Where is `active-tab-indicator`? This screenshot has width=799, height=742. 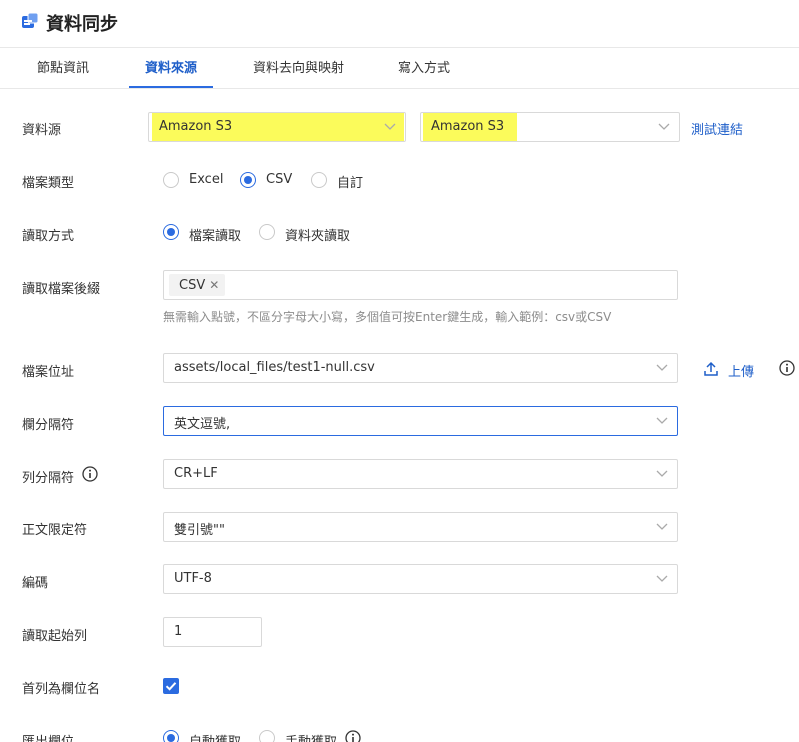
active-tab-indicator is located at coordinates (171, 87).